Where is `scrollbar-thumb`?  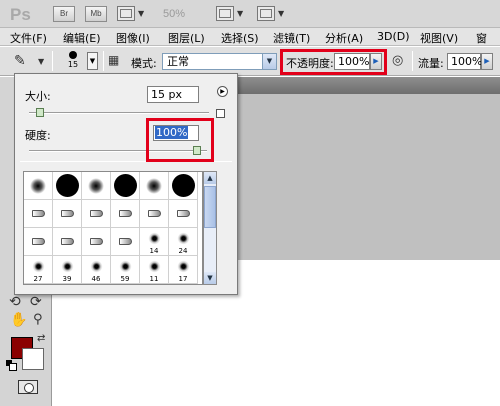 scrollbar-thumb is located at coordinates (210, 207).